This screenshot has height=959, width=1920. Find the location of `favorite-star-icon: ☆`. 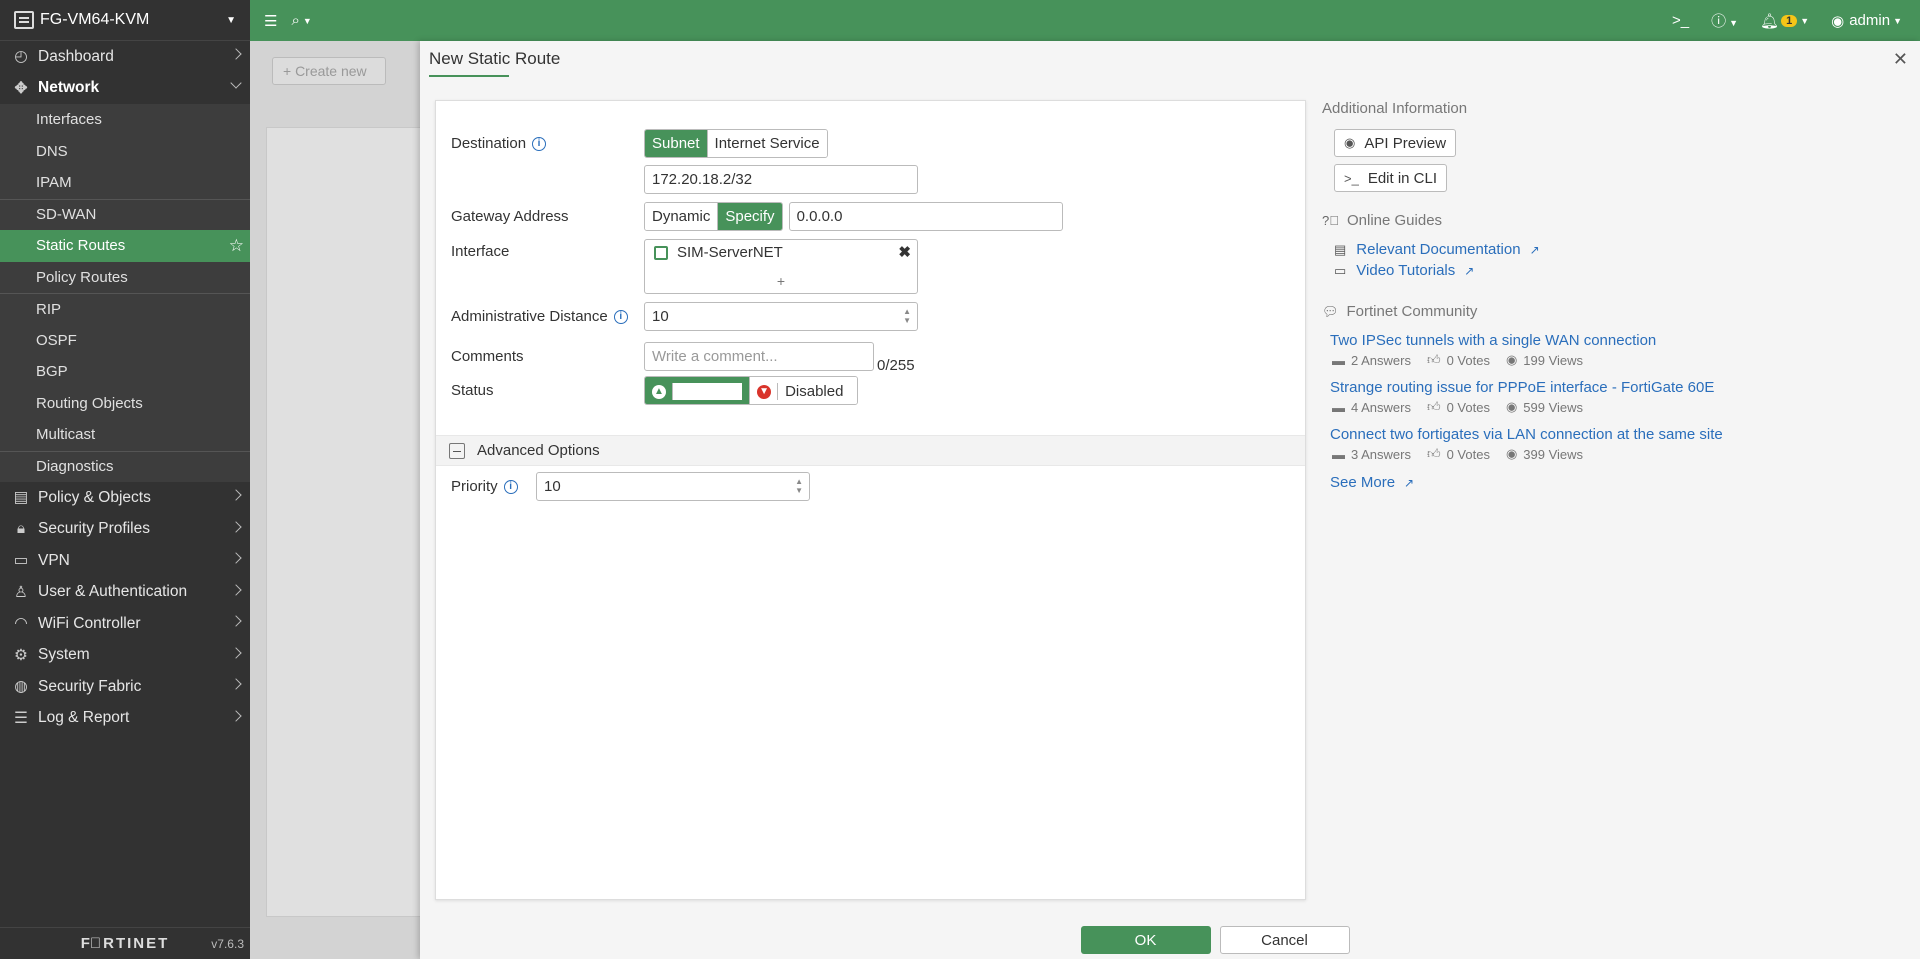

favorite-star-icon: ☆ is located at coordinates (236, 246).